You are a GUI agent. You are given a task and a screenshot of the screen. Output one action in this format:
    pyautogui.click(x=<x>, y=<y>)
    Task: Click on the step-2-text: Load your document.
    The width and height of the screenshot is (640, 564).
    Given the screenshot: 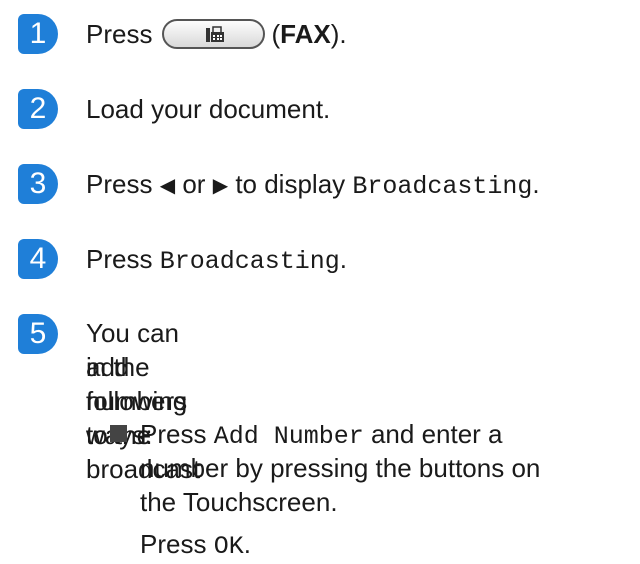 What is the action you would take?
    pyautogui.click(x=208, y=109)
    